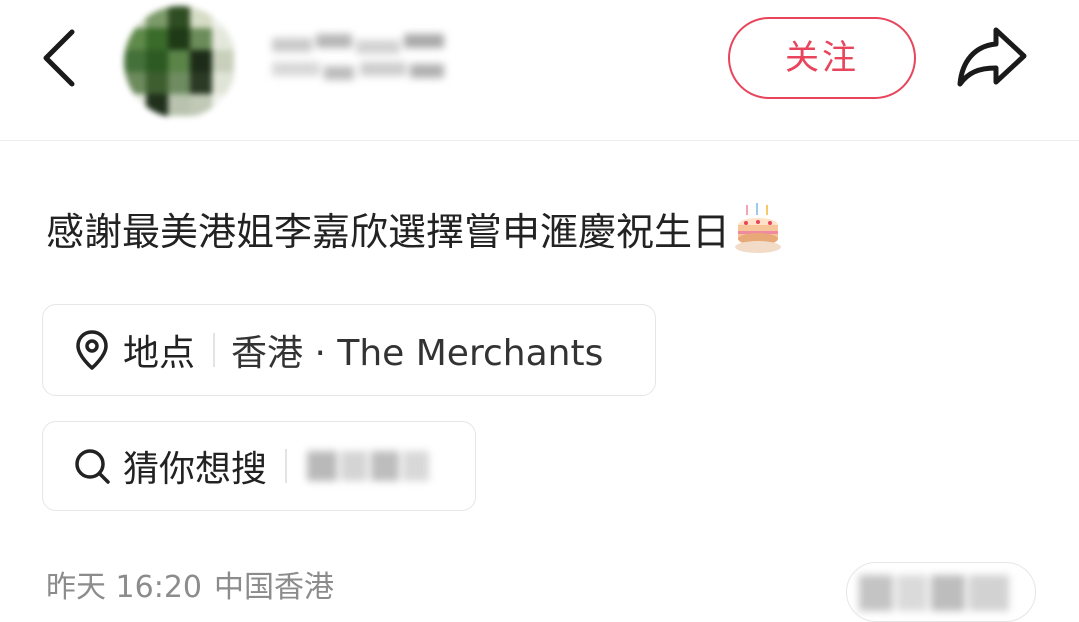 This screenshot has width=1079, height=622. I want to click on username-blurred, so click(363, 55).